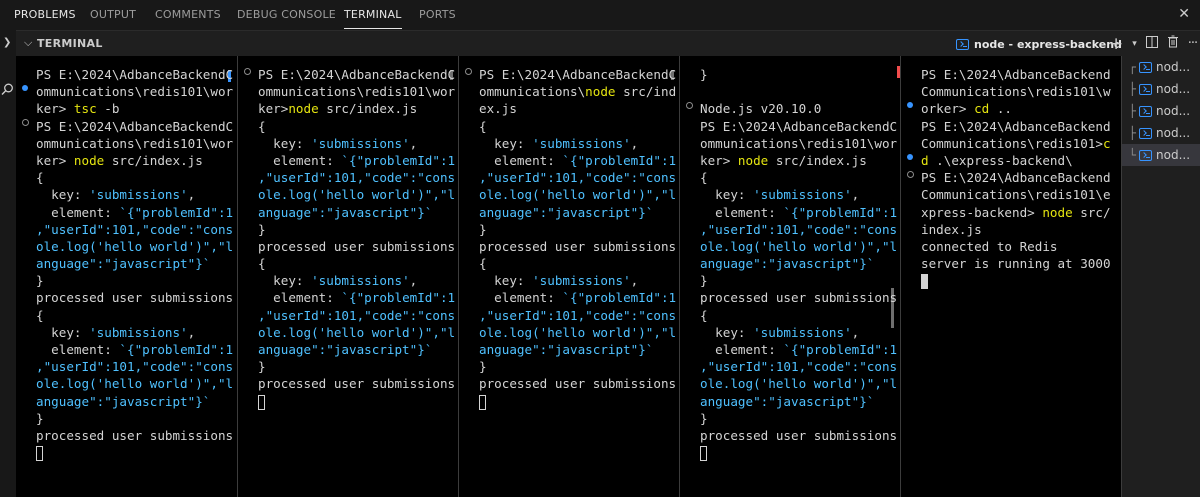 This screenshot has width=1200, height=497. I want to click on new-terminal-icon: +, so click(1116, 43).